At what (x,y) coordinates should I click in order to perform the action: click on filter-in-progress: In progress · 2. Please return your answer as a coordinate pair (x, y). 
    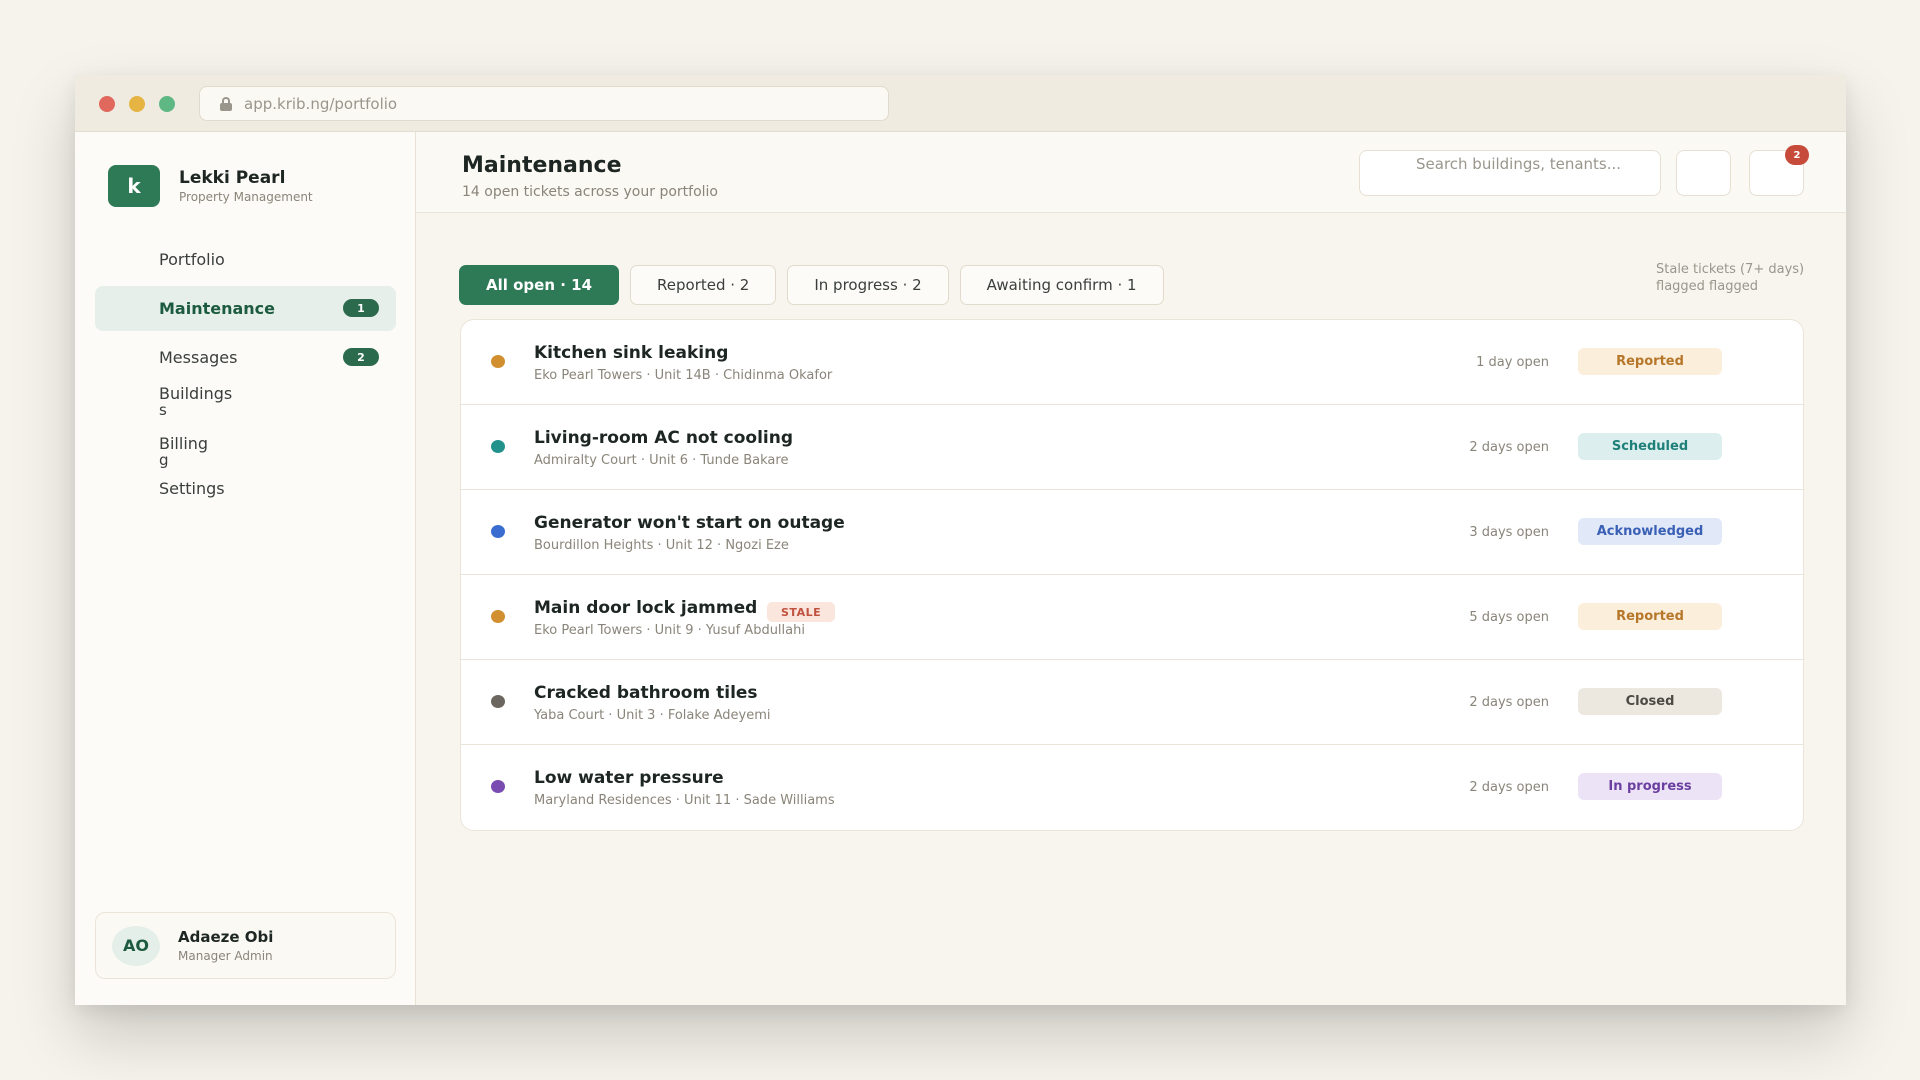
    Looking at the image, I should click on (868, 285).